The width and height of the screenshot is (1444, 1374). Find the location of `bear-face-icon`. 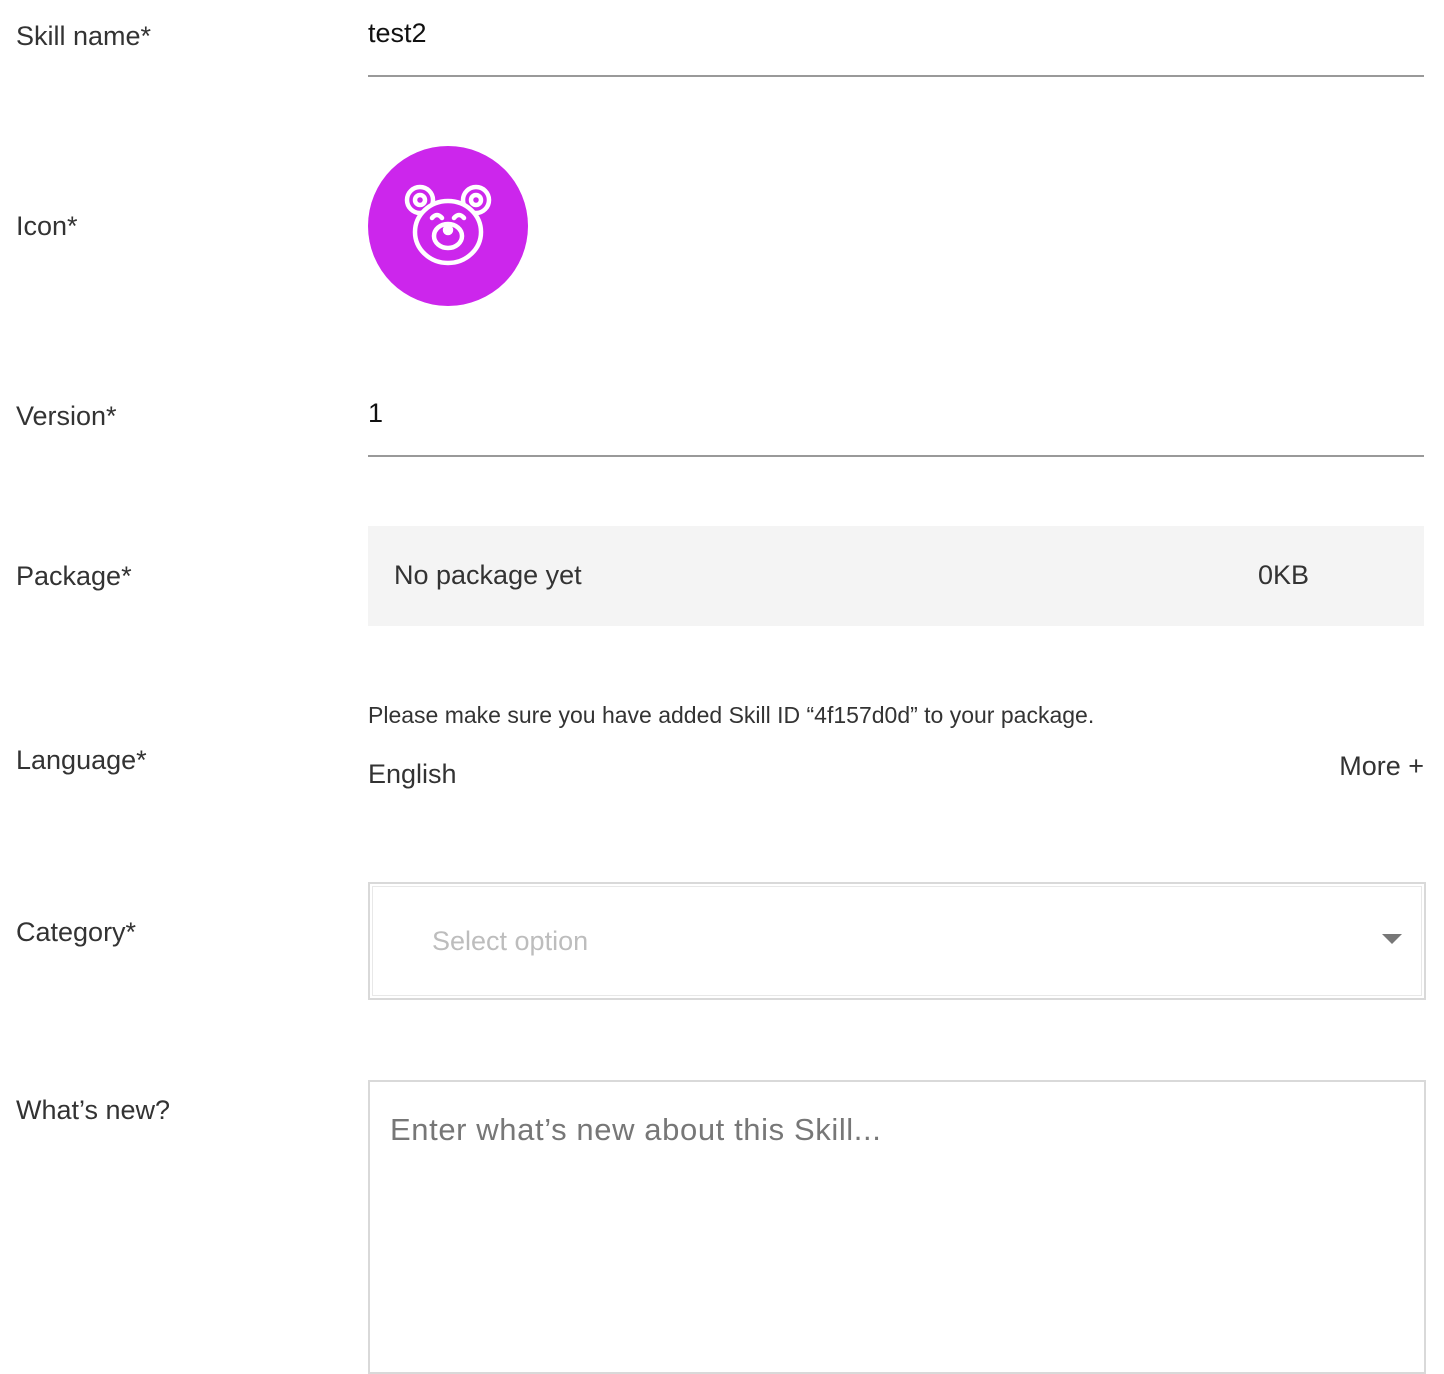

bear-face-icon is located at coordinates (448, 225).